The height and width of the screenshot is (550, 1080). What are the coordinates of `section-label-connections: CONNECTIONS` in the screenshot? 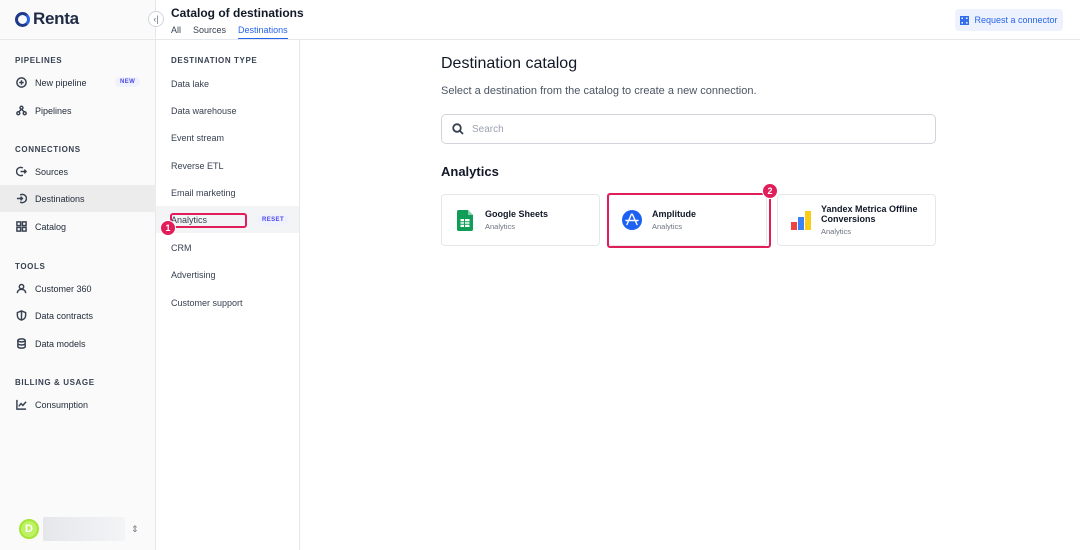 It's located at (48, 149).